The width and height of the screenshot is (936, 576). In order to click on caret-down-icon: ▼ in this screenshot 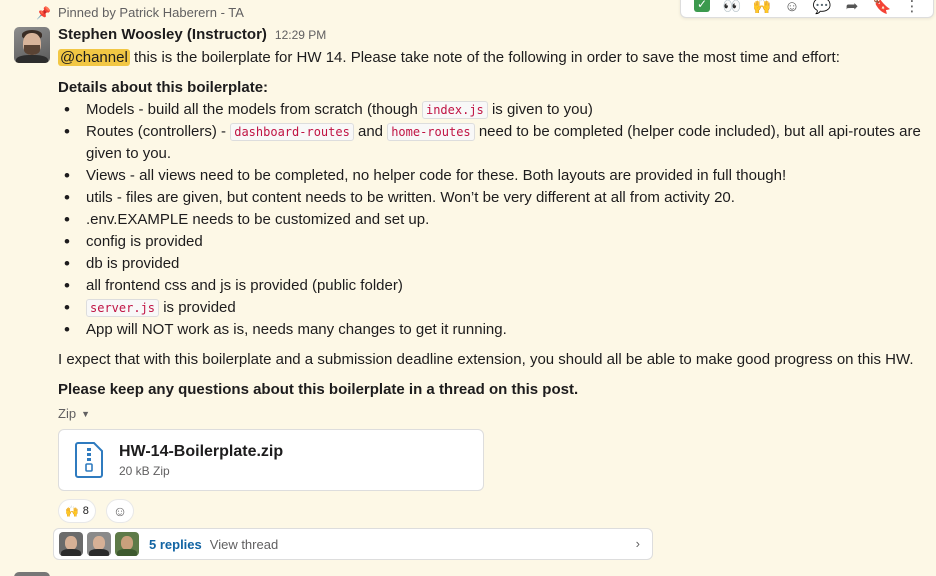, I will do `click(85, 413)`.